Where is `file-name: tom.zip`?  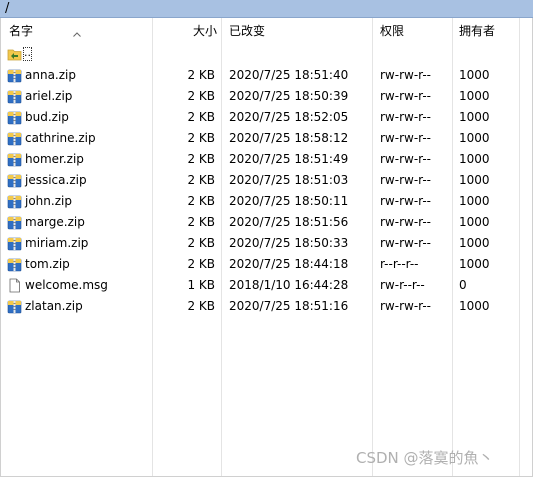 file-name: tom.zip is located at coordinates (47, 264).